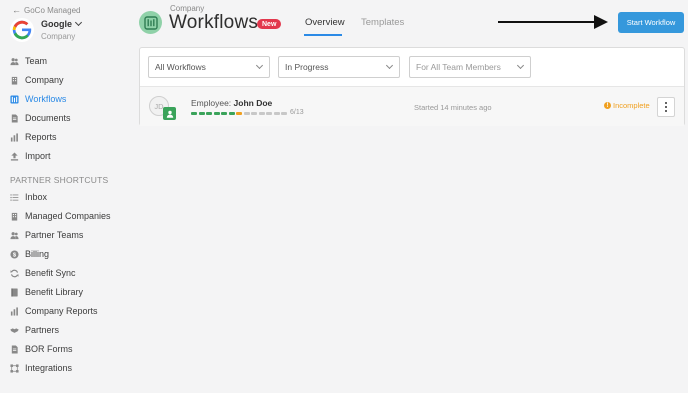 This screenshot has width=688, height=393. Describe the element at coordinates (253, 103) in the screenshot. I see `employee-name: John Doe` at that location.